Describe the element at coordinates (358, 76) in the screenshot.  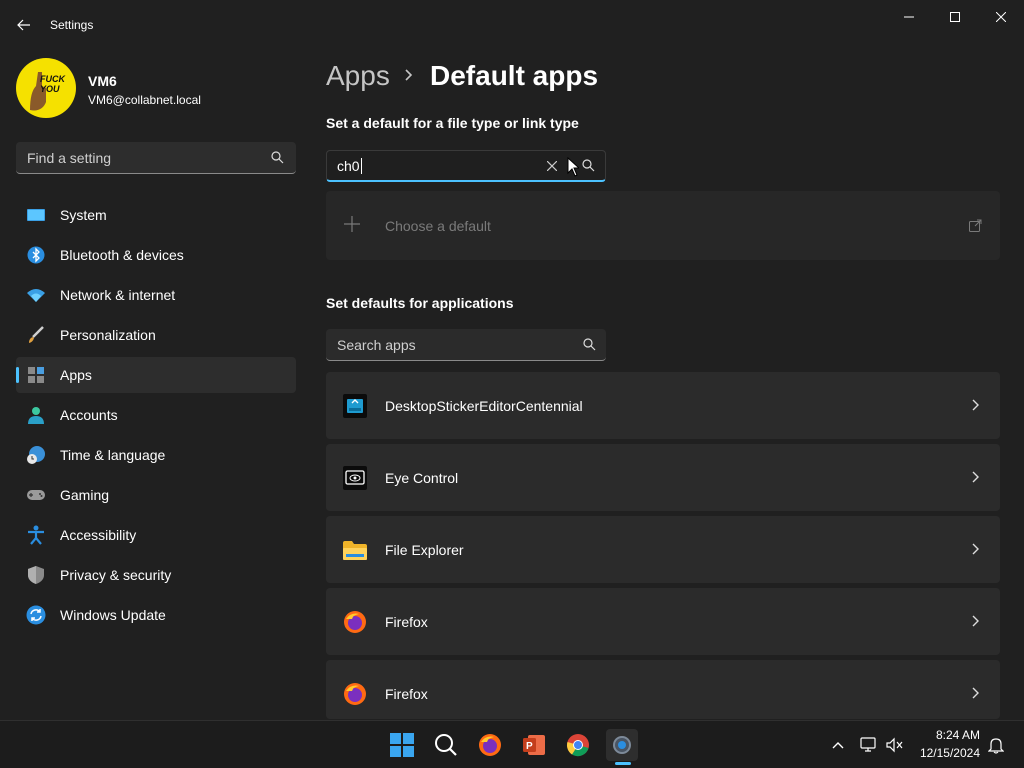
I see `breadcrumb-parent: Apps` at that location.